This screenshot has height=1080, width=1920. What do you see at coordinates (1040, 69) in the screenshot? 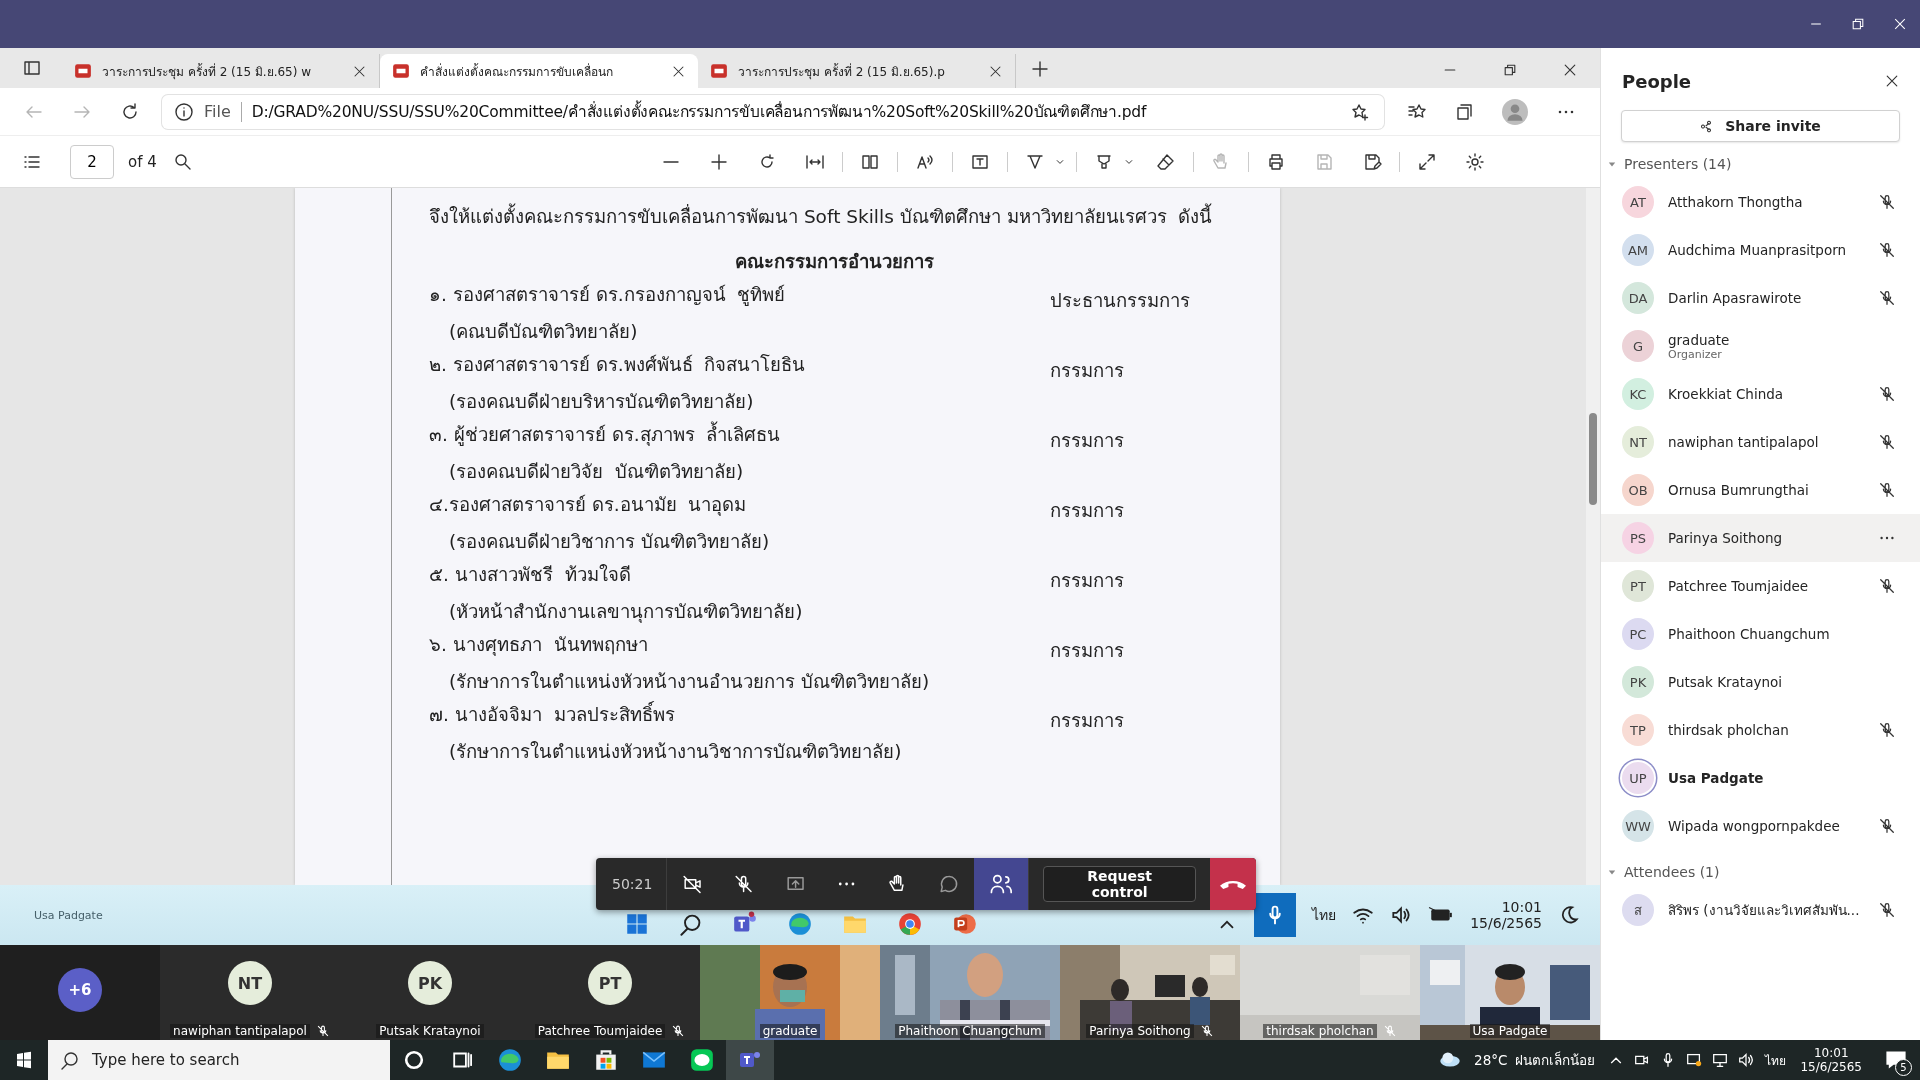
I see `new-tab-icon` at bounding box center [1040, 69].